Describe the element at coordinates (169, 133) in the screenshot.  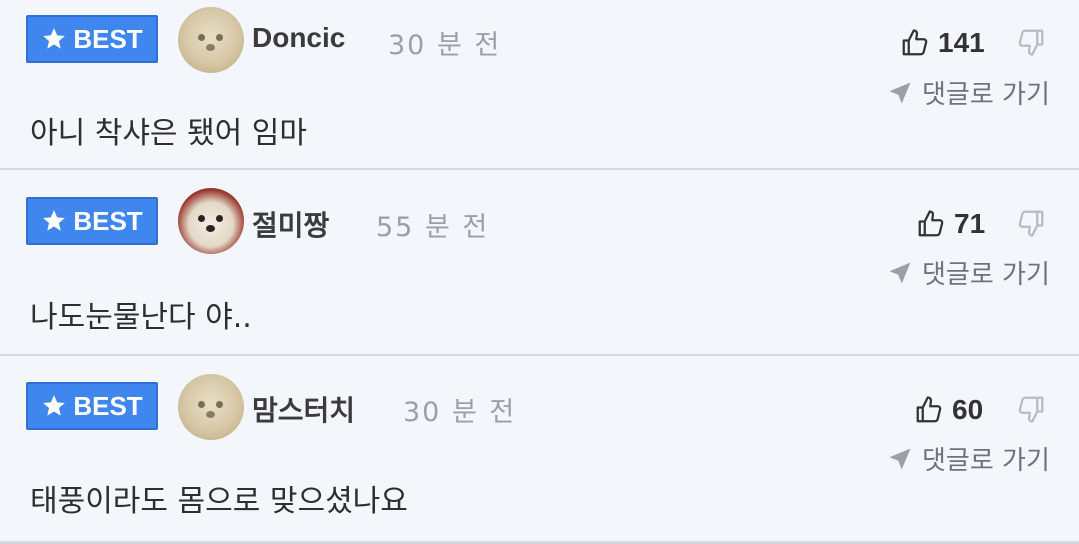
I see `comment-text: 아니 착샤은 됐어 임마` at that location.